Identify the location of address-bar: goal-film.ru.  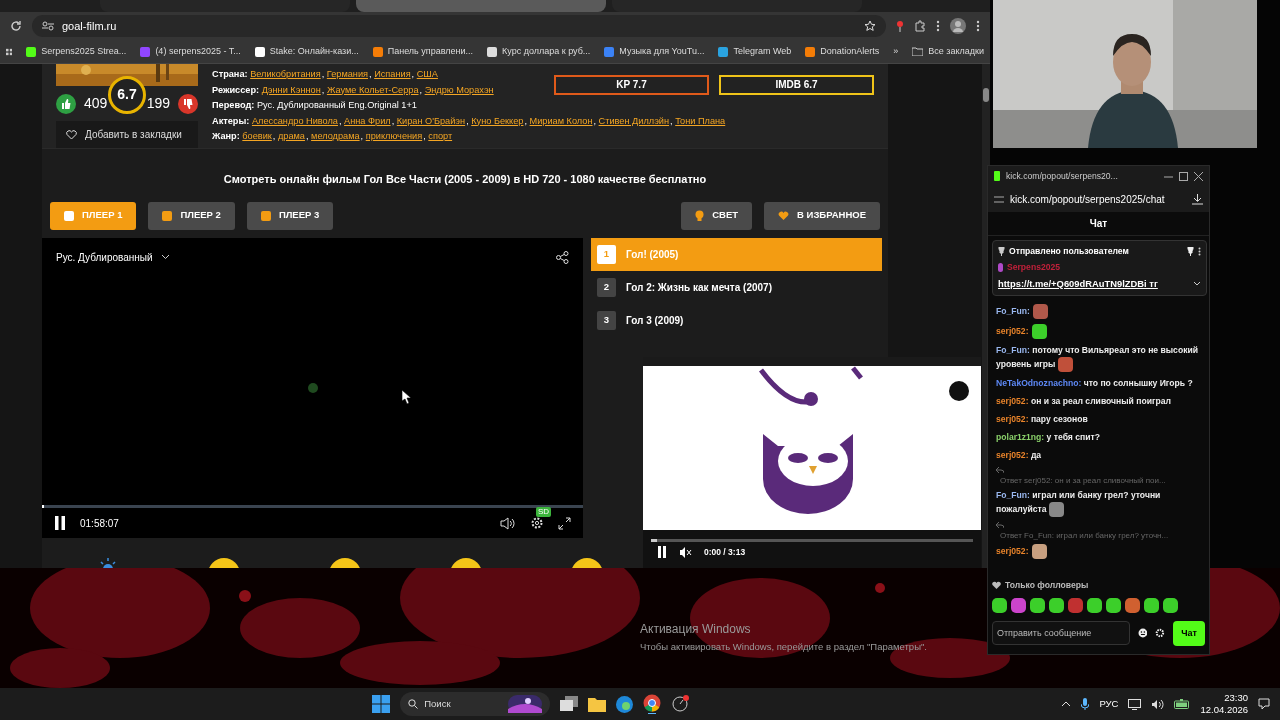
(459, 26).